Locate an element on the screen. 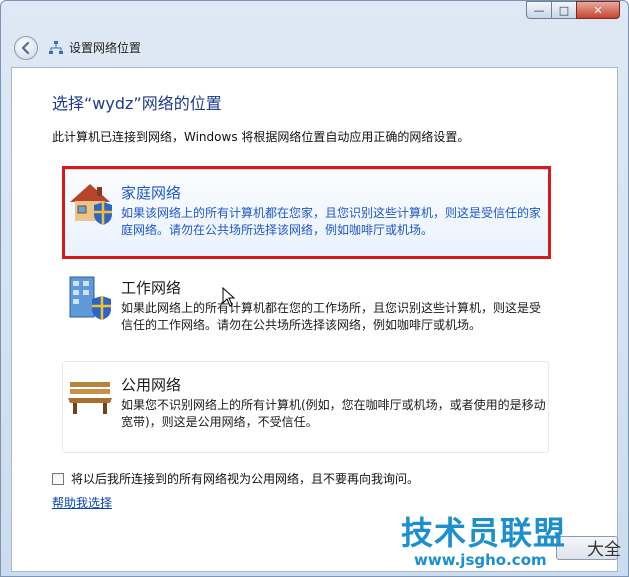  watermark-text: 技术员联盟 is located at coordinates (484, 533).